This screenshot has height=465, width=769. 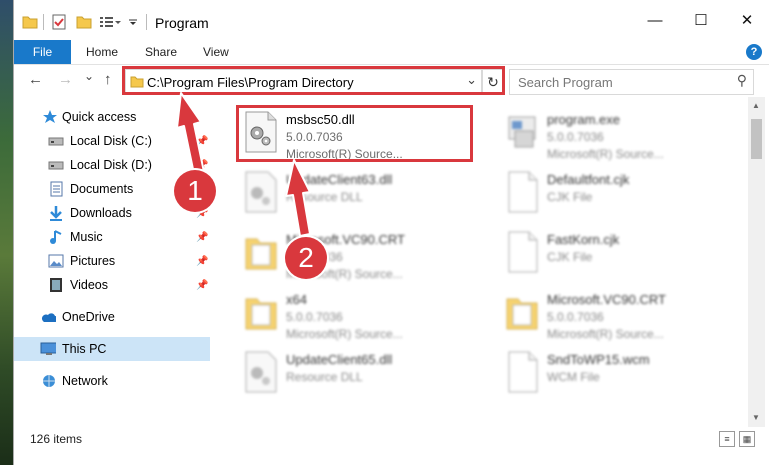 What do you see at coordinates (190, 133) in the screenshot?
I see `arrow-1-icon` at bounding box center [190, 133].